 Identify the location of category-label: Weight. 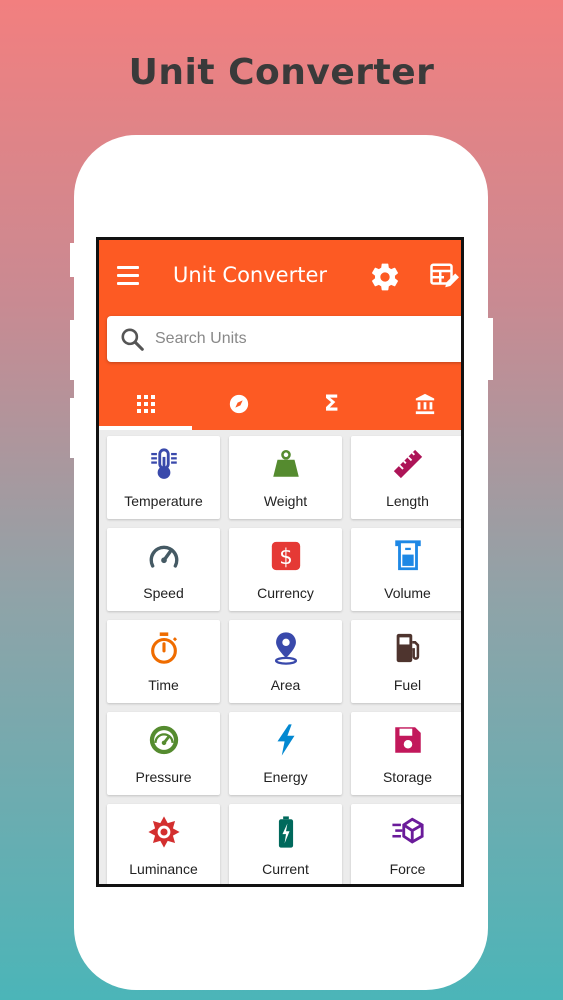
(285, 501).